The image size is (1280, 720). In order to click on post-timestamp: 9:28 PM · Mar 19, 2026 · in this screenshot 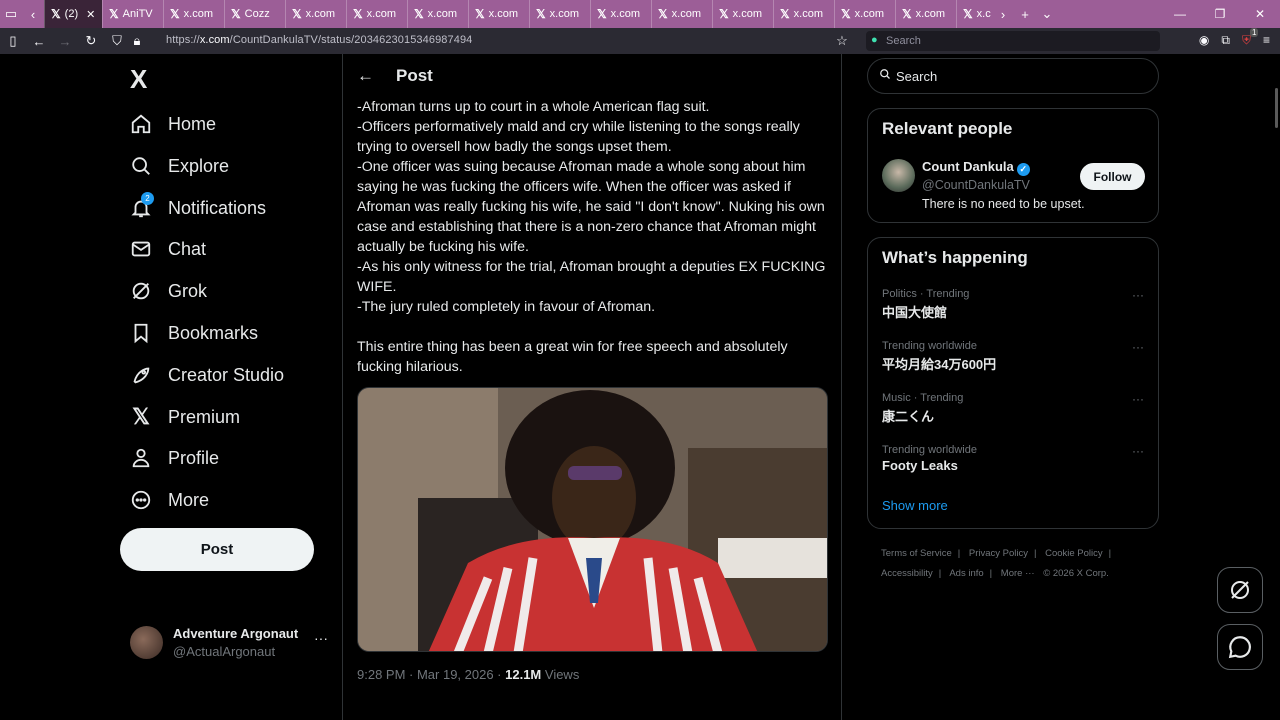, I will do `click(431, 674)`.